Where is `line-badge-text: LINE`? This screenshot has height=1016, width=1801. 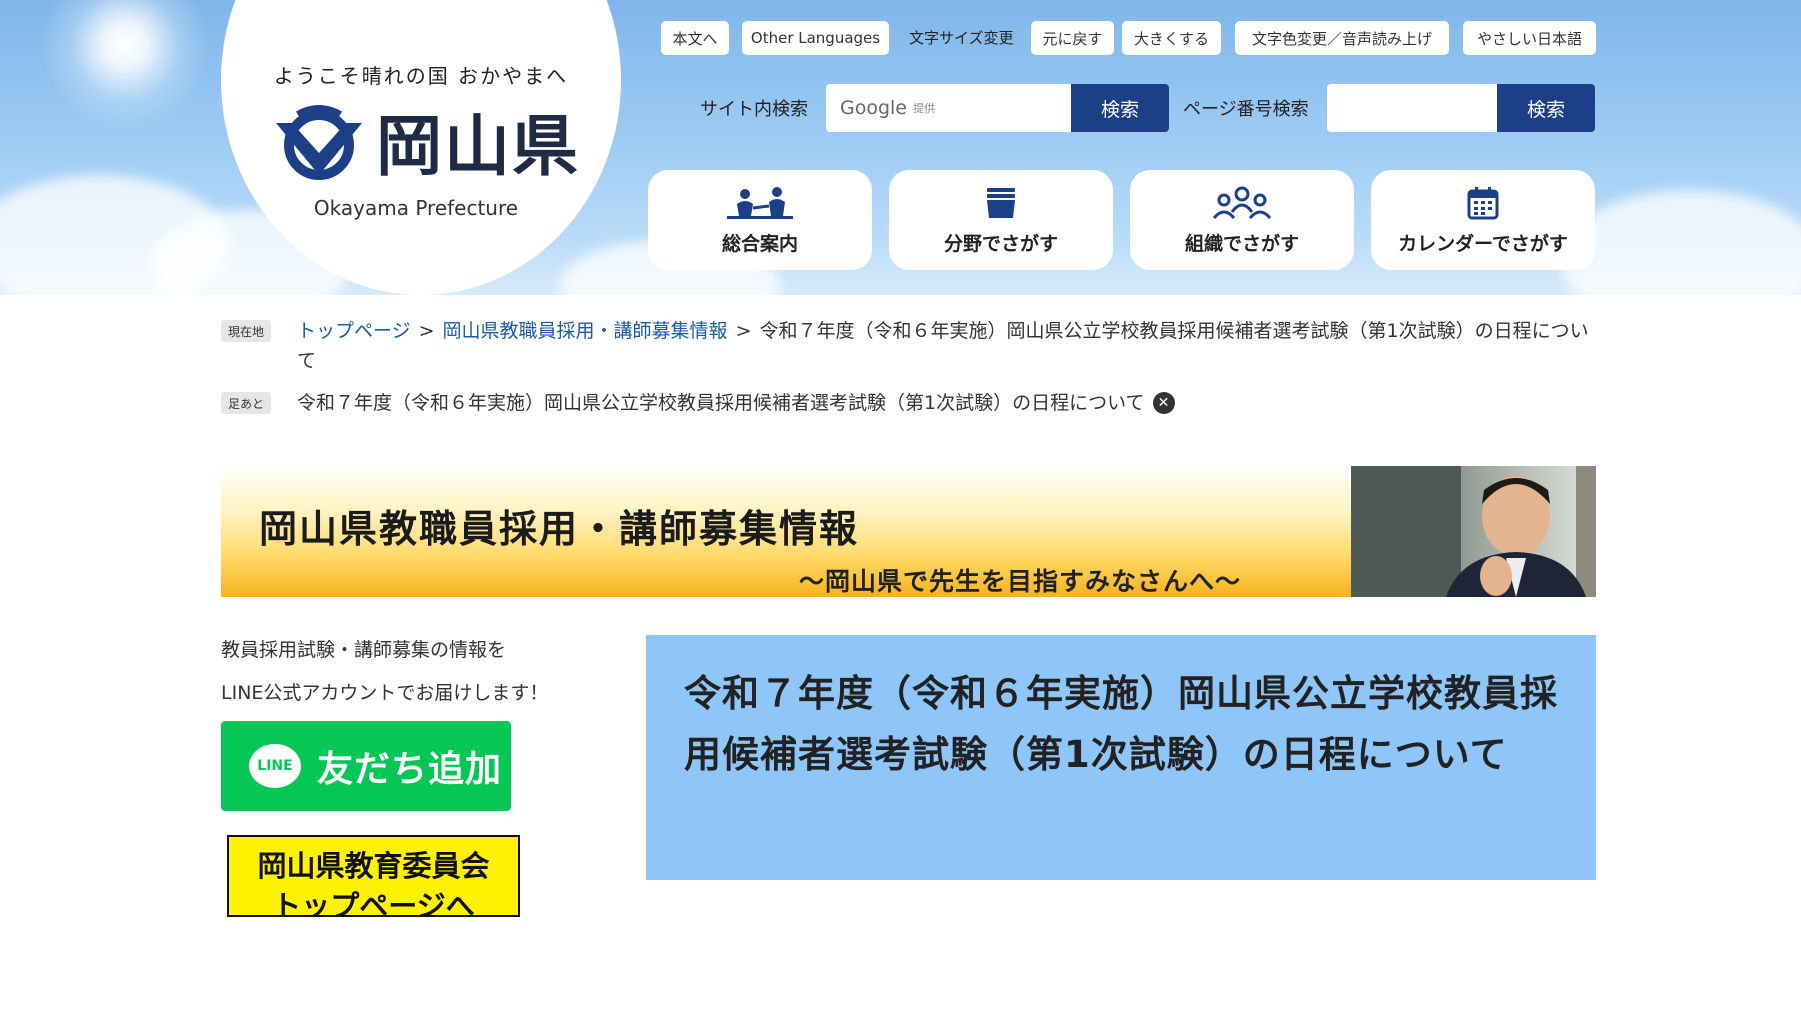
line-badge-text: LINE is located at coordinates (275, 766).